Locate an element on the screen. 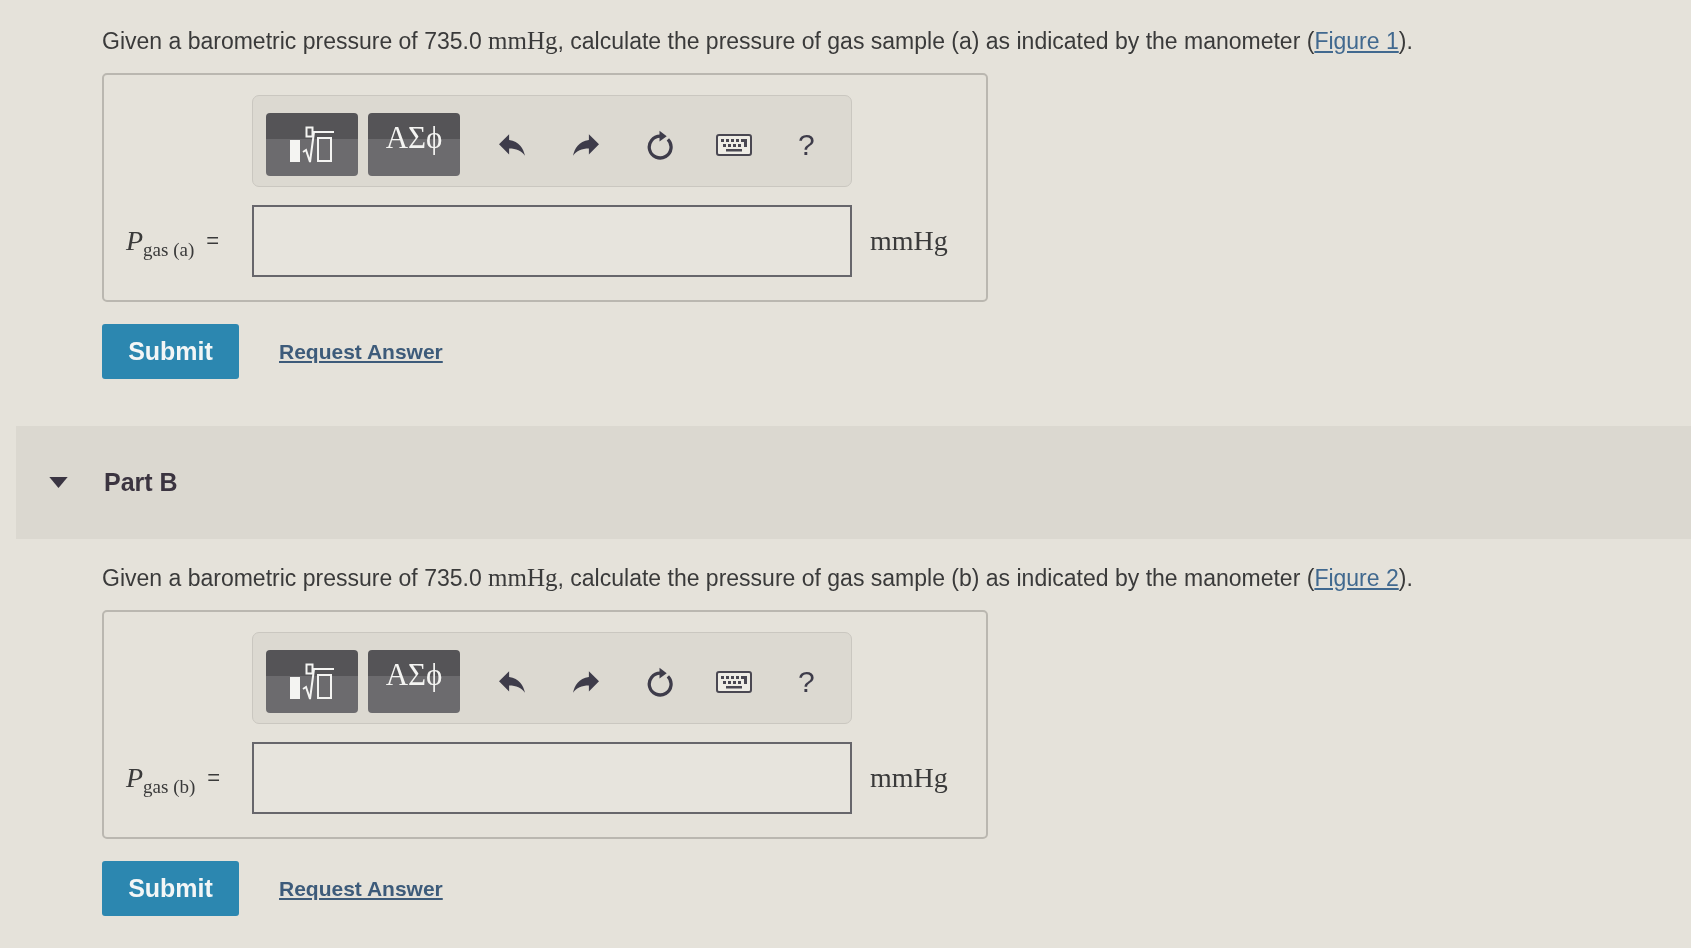  question-text: Given a barometric pressure of 735.0 mmHg, calculate the pressure of gas sample (a) as indicated by the manometer (Figure 1). is located at coordinates (758, 41).